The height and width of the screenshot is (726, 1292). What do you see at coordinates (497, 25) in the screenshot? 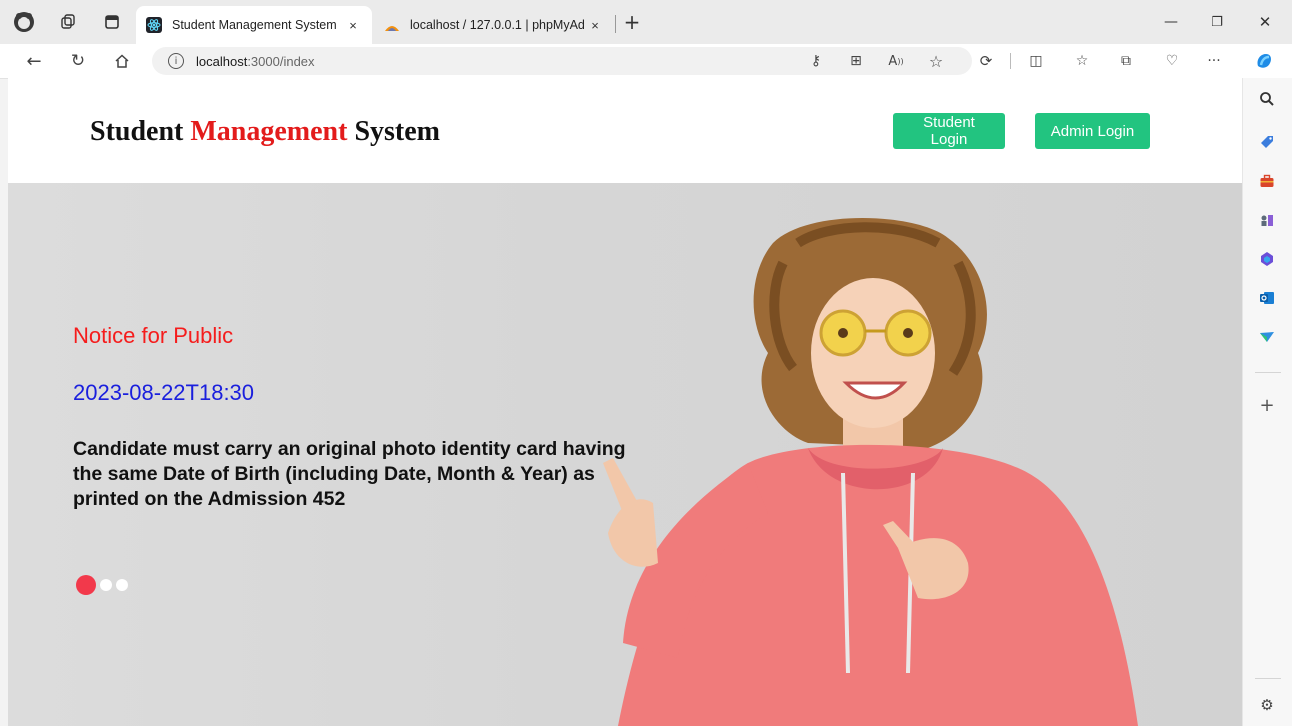
I see `tab-title: localhost / 127.0.0.1 | phpMyAdmin` at bounding box center [497, 25].